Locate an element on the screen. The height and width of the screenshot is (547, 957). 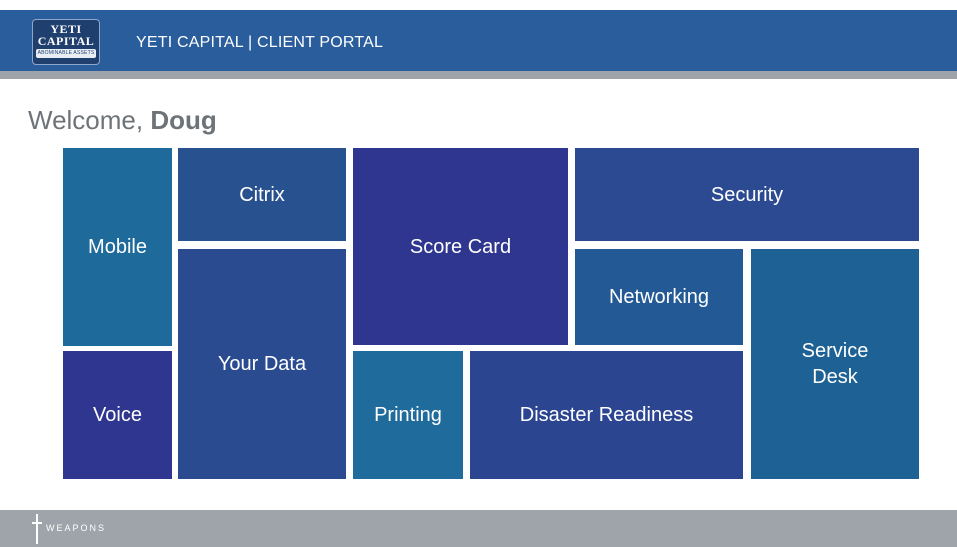
cross-icon is located at coordinates (37, 529).